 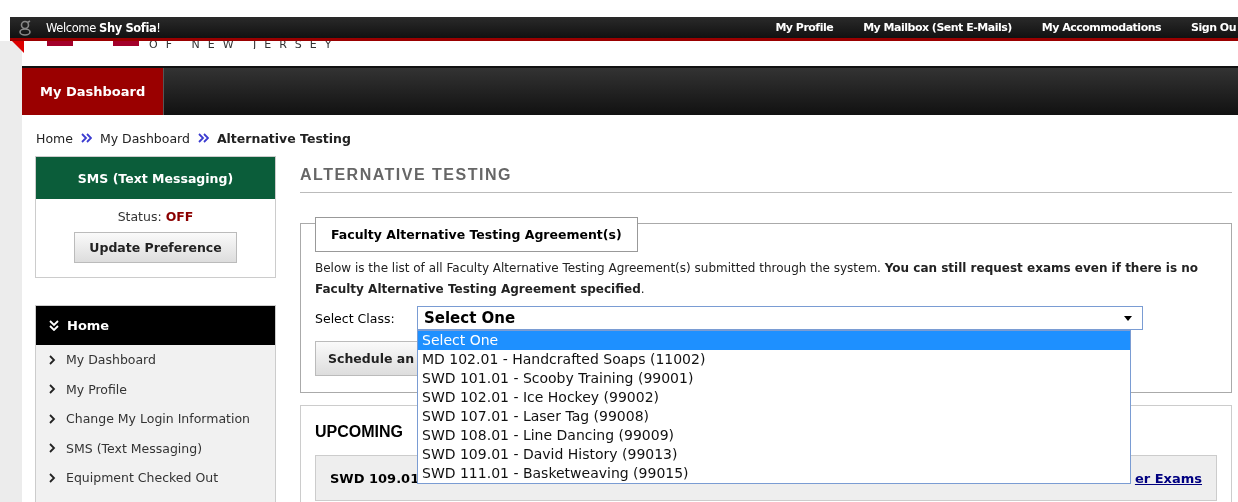 I want to click on section-title: UPCOMING, so click(x=359, y=432).